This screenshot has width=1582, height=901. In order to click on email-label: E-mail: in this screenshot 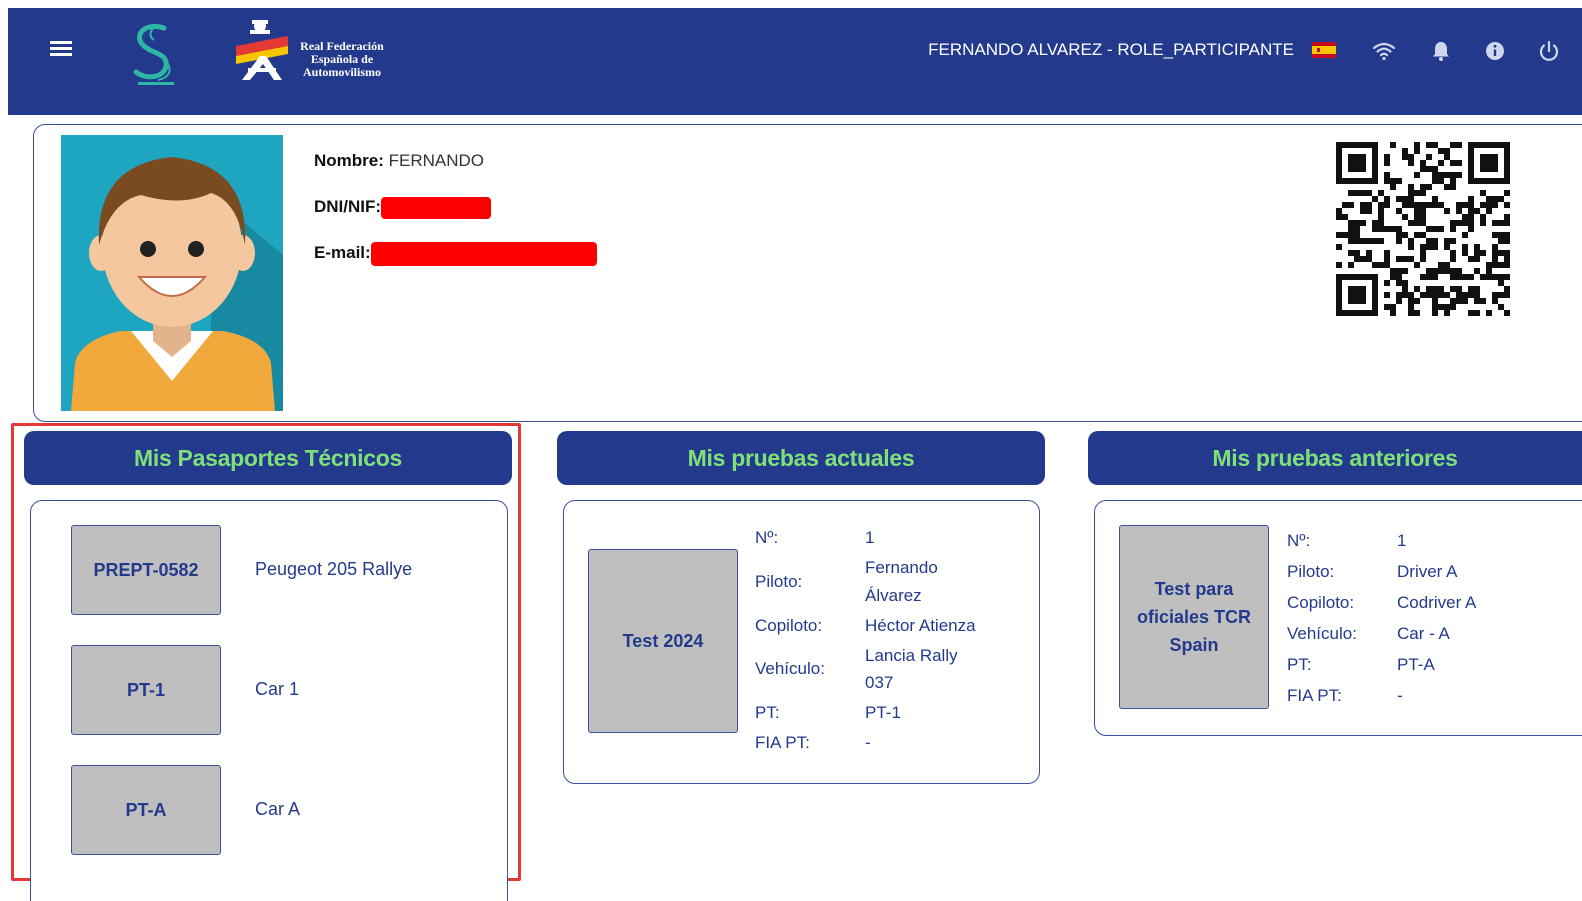, I will do `click(342, 252)`.